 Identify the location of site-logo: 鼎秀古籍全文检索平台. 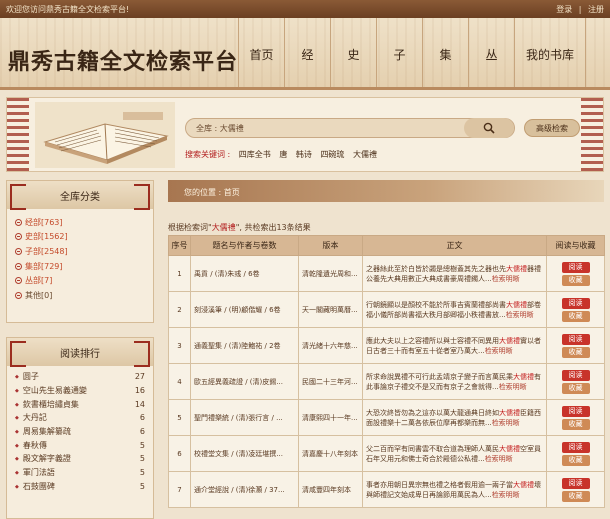
(123, 60).